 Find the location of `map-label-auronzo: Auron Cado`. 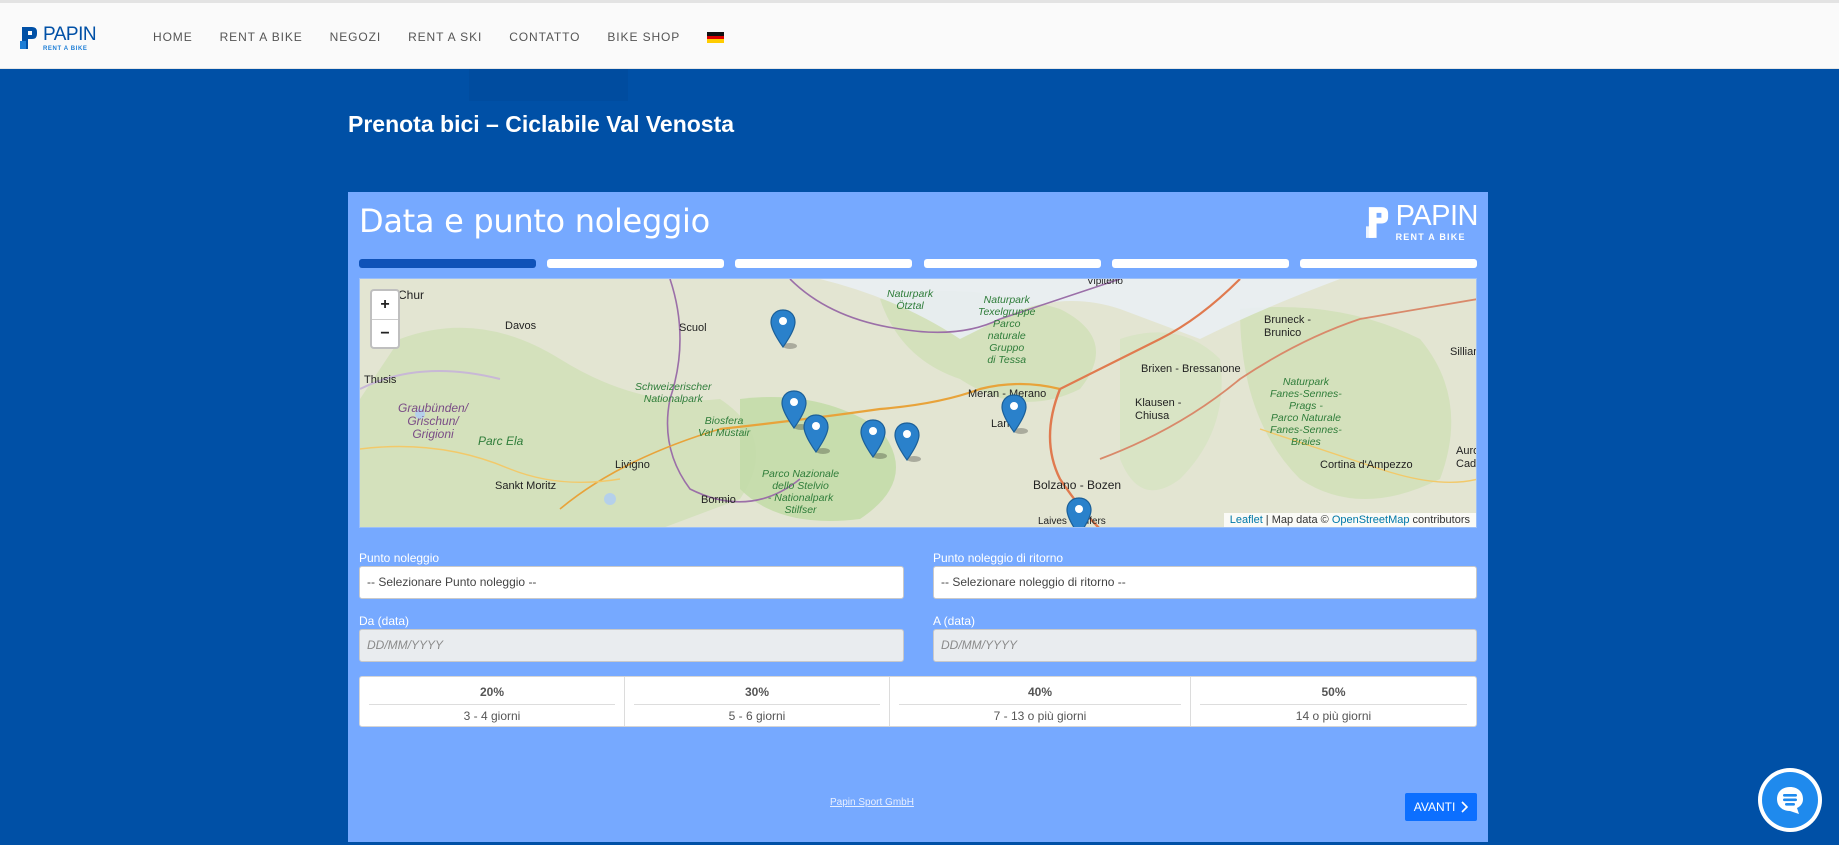

map-label-auronzo: Auron Cado is located at coordinates (1466, 457).